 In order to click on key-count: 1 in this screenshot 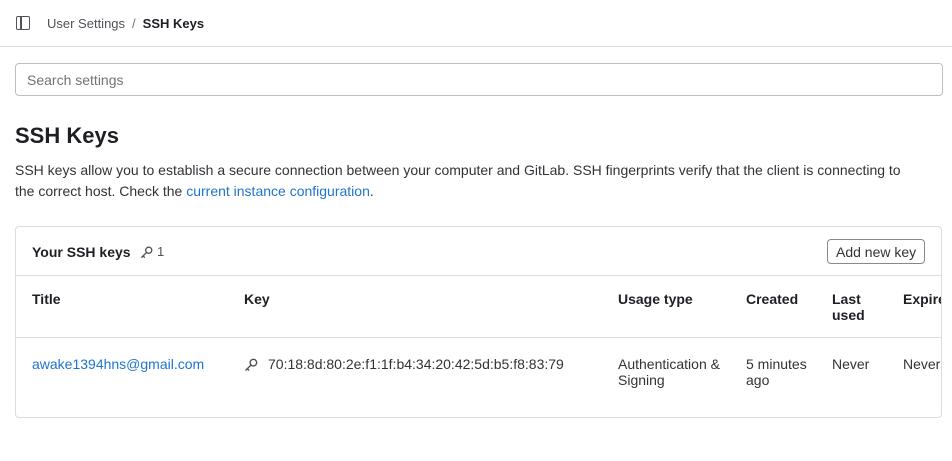, I will do `click(161, 251)`.